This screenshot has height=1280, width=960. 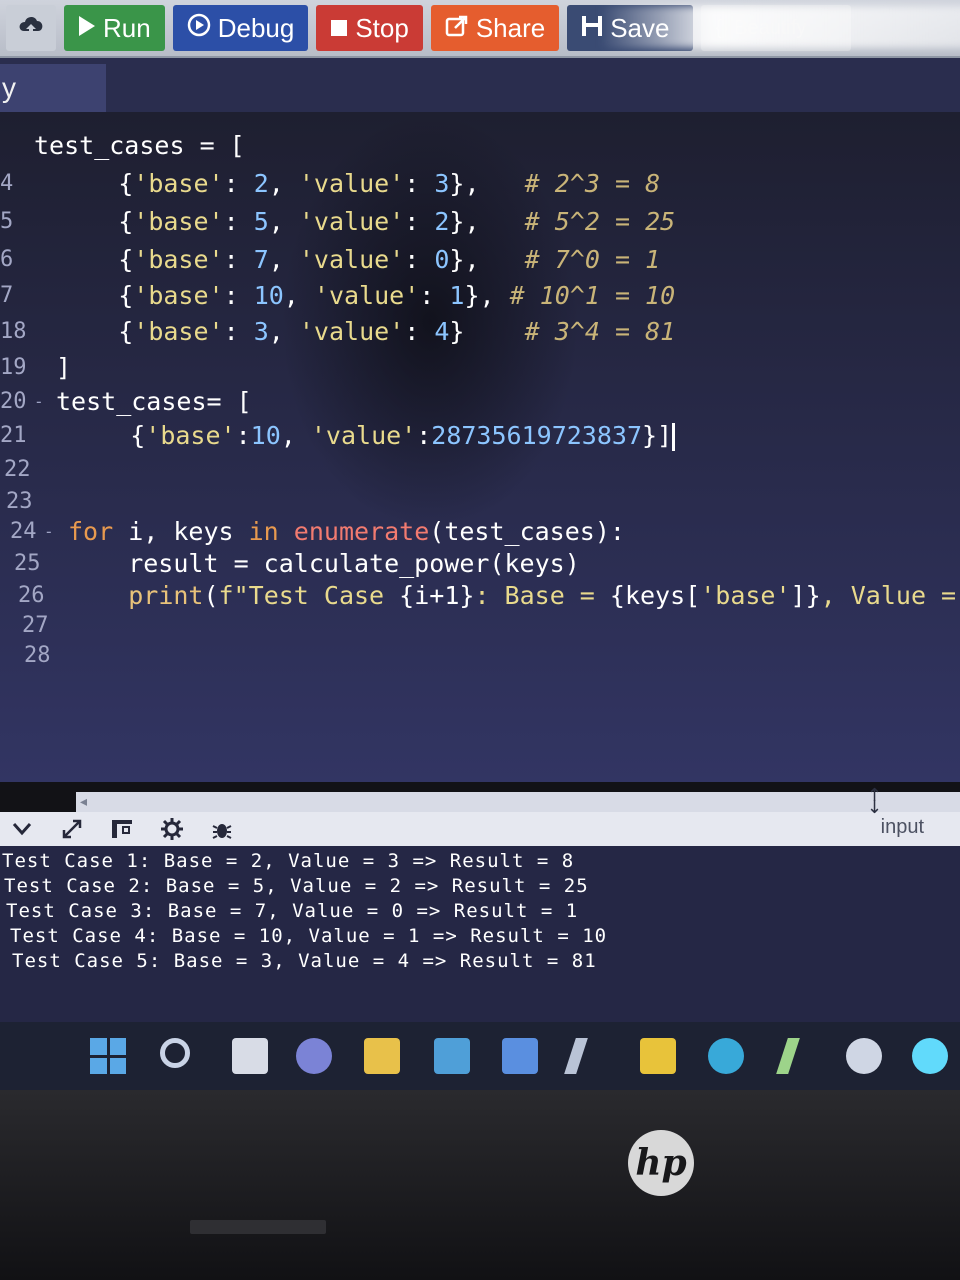 I want to click on play-icon, so click(x=87, y=28).